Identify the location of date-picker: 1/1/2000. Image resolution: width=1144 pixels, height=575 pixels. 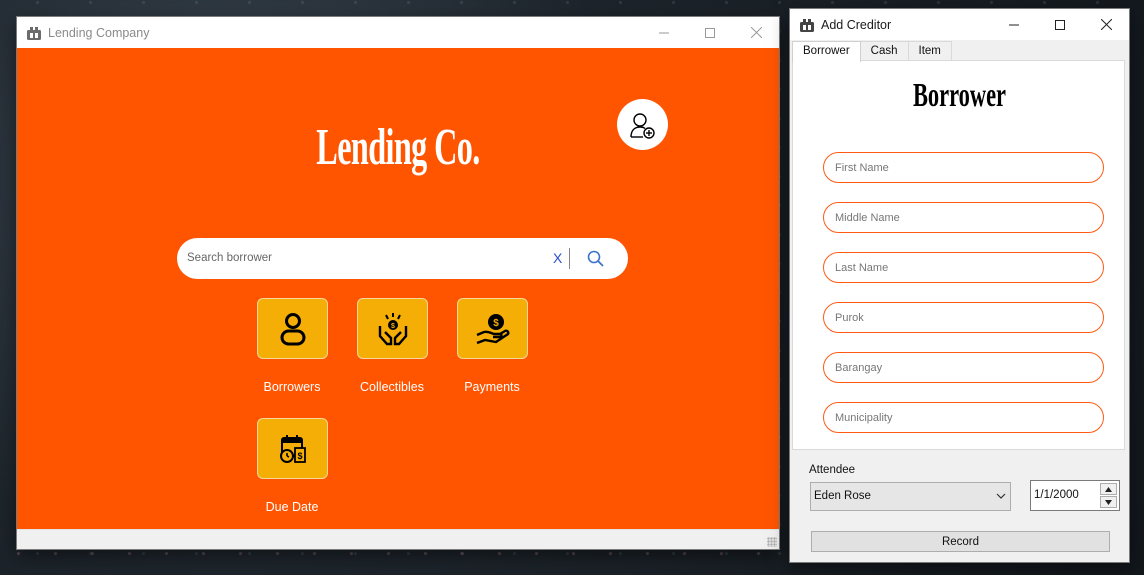
(1075, 495).